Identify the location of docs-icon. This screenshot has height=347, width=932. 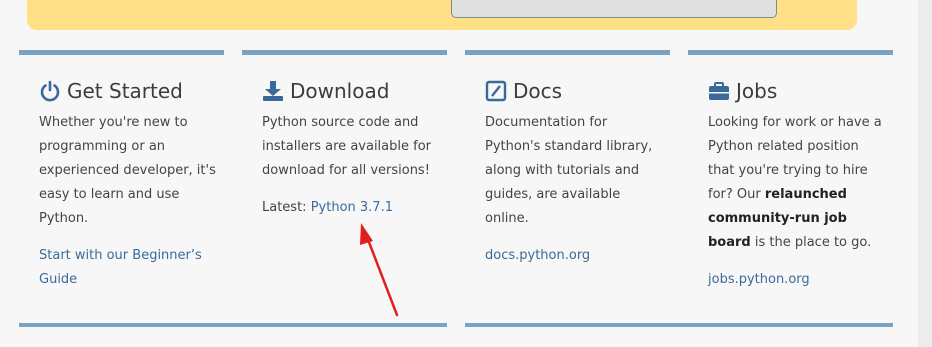
(496, 91).